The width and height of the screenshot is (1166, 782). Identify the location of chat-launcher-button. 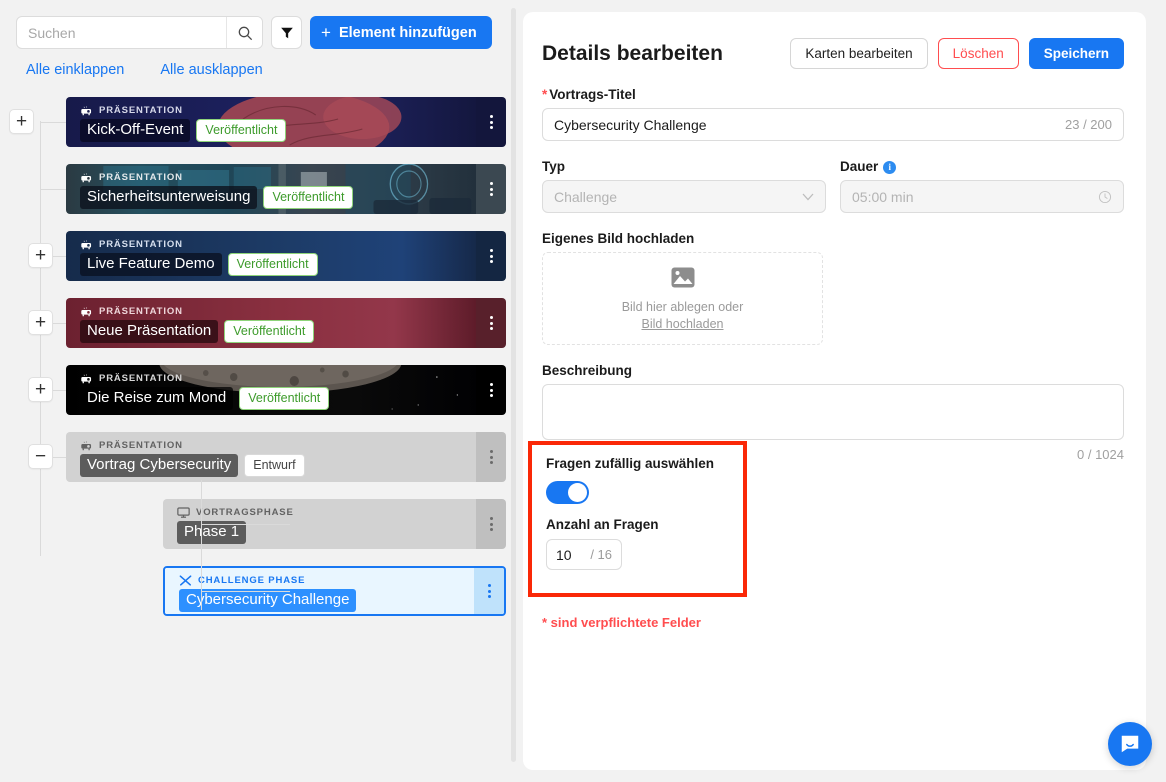
(1130, 744).